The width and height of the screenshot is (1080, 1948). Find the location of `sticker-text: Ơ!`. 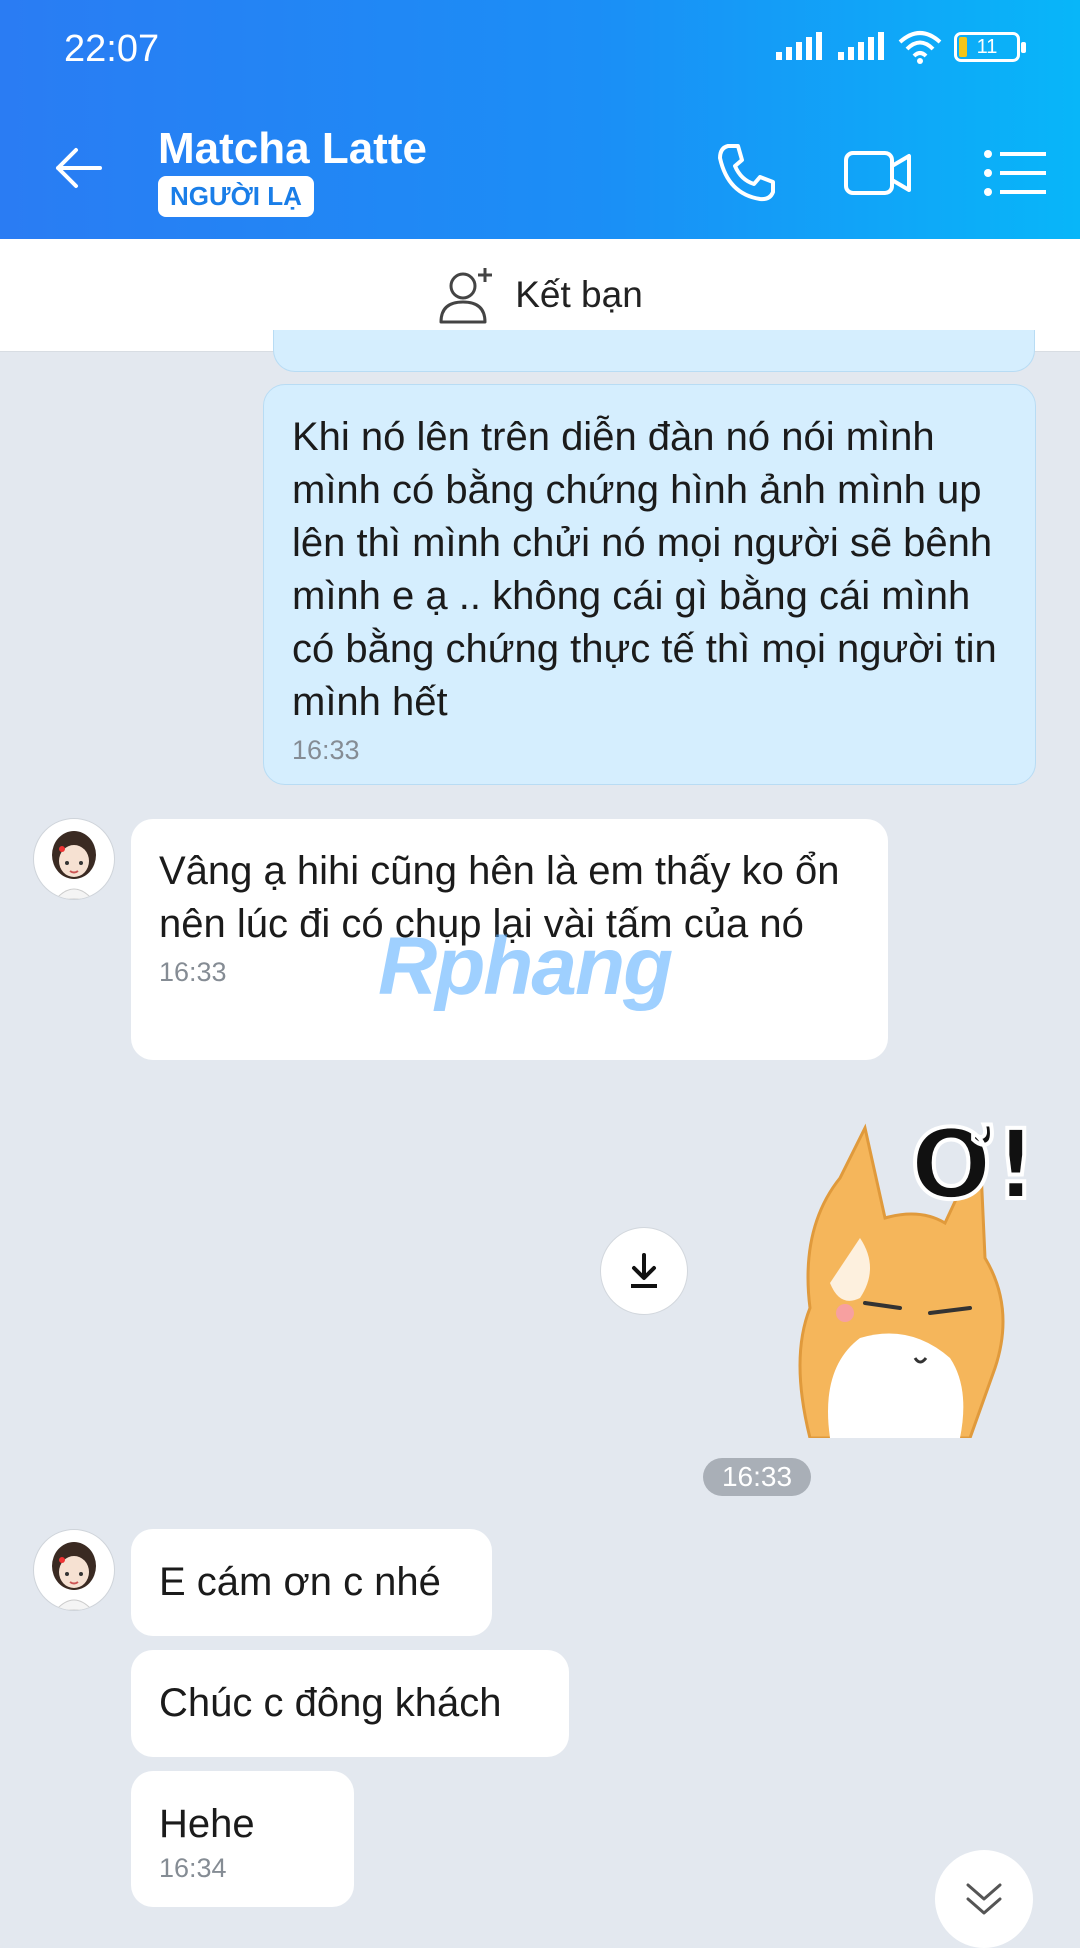

sticker-text: Ơ! is located at coordinates (970, 1165).